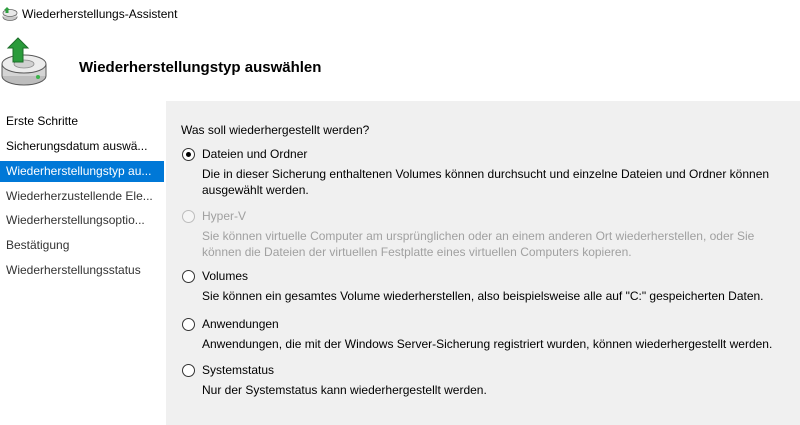 The height and width of the screenshot is (425, 800). What do you see at coordinates (238, 370) in the screenshot?
I see `option-label: Systemstatus` at bounding box center [238, 370].